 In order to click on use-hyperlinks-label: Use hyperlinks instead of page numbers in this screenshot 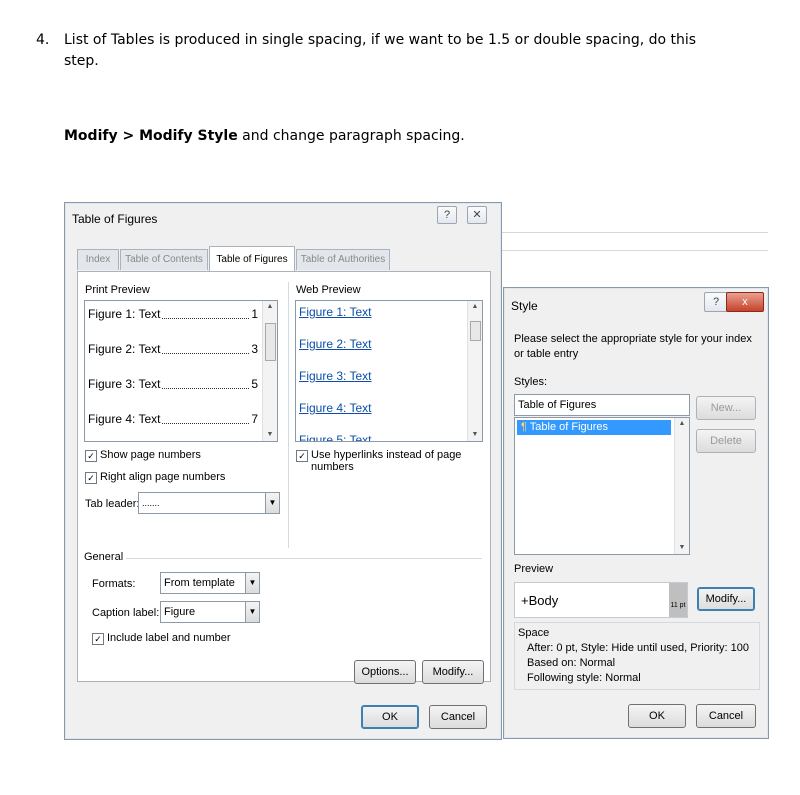, I will do `click(386, 461)`.